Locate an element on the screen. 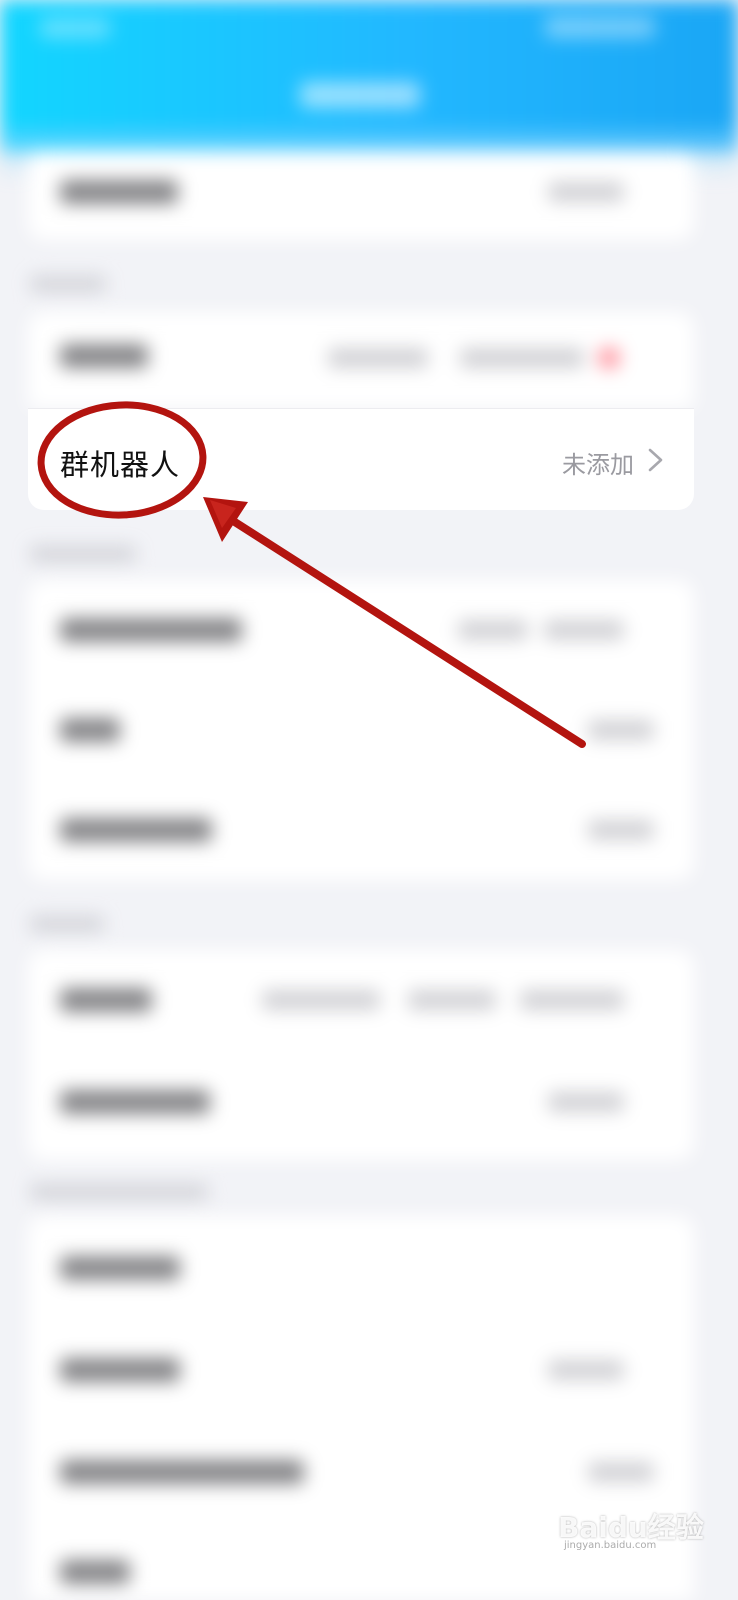  chevron-right-icon is located at coordinates (655, 460).